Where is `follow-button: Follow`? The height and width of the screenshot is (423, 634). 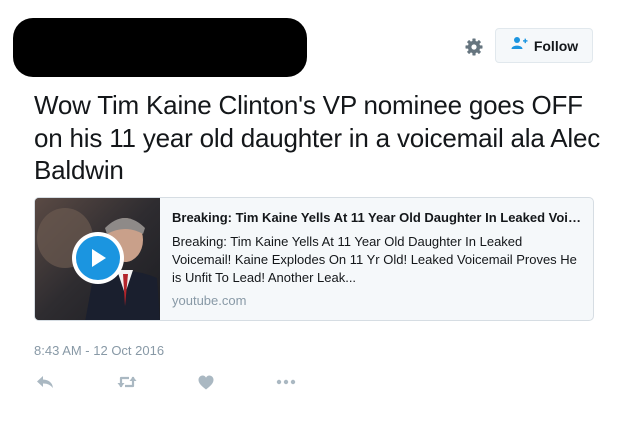
follow-button: Follow is located at coordinates (544, 45).